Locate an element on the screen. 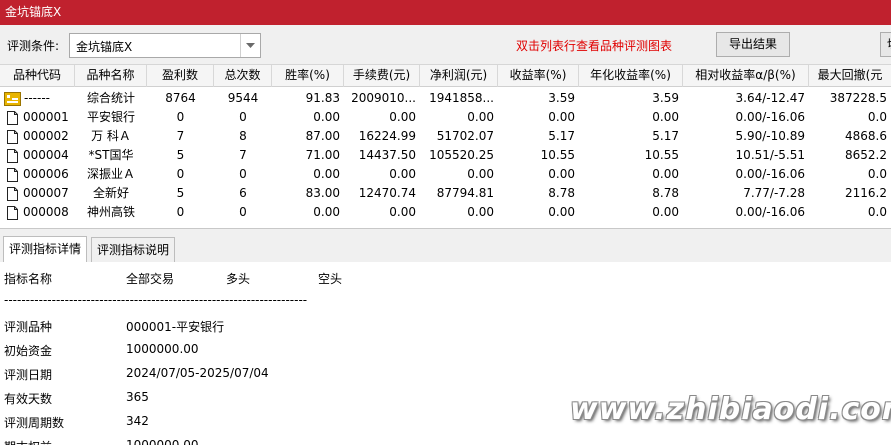 The image size is (891, 445). col-header-total: 总次数 is located at coordinates (243, 76).